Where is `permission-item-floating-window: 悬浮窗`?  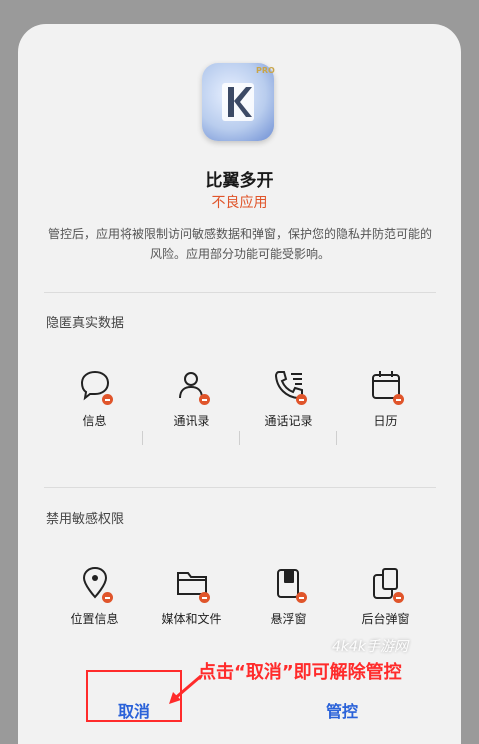 permission-item-floating-window: 悬浮窗 is located at coordinates (288, 596).